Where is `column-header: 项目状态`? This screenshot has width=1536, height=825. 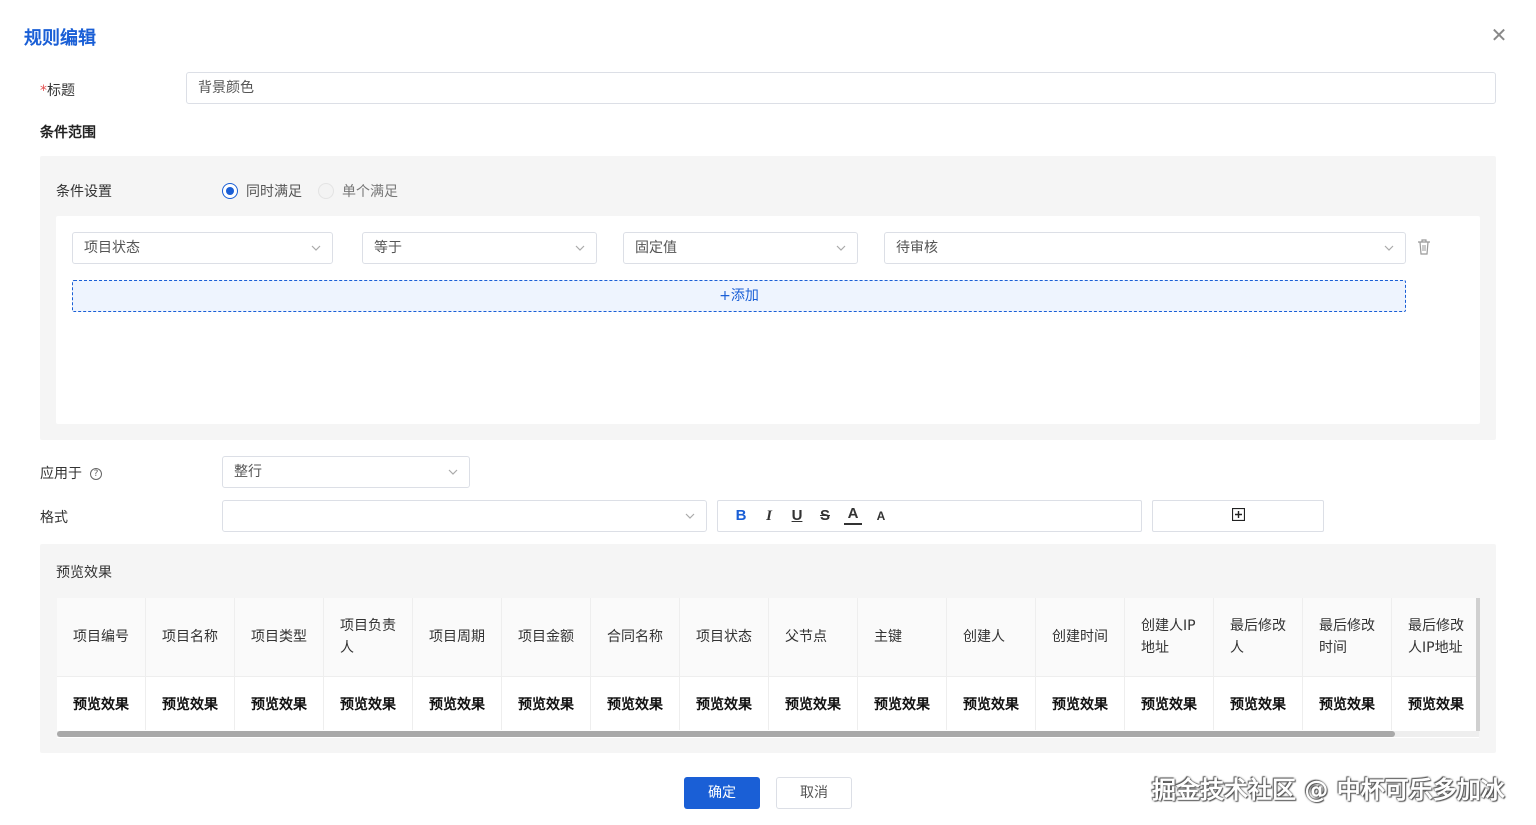 column-header: 项目状态 is located at coordinates (724, 637).